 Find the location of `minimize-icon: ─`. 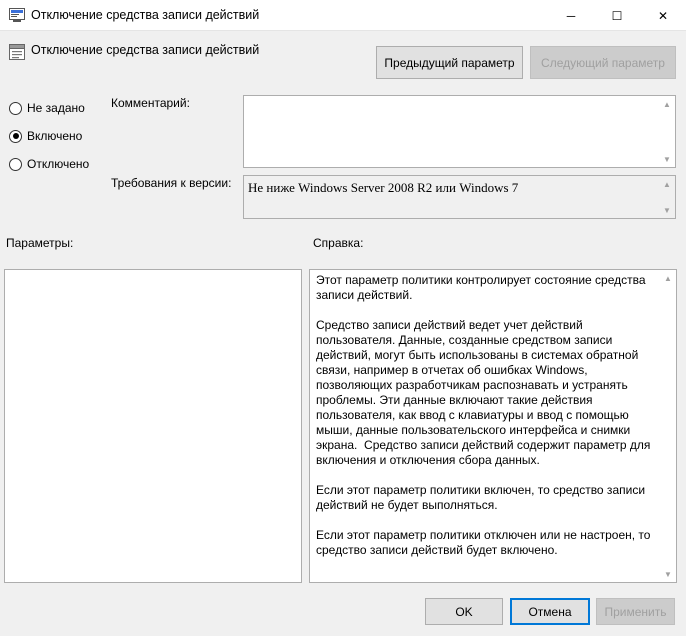

minimize-icon: ─ is located at coordinates (571, 15).